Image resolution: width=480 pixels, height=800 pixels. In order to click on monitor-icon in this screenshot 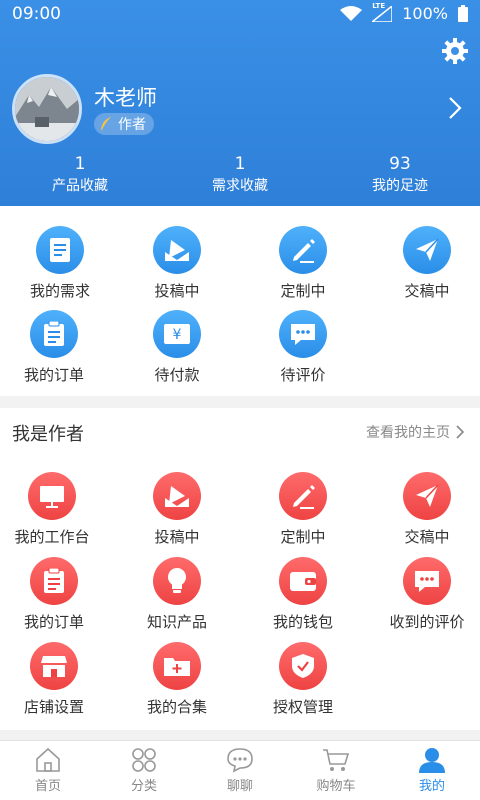, I will do `click(52, 496)`.